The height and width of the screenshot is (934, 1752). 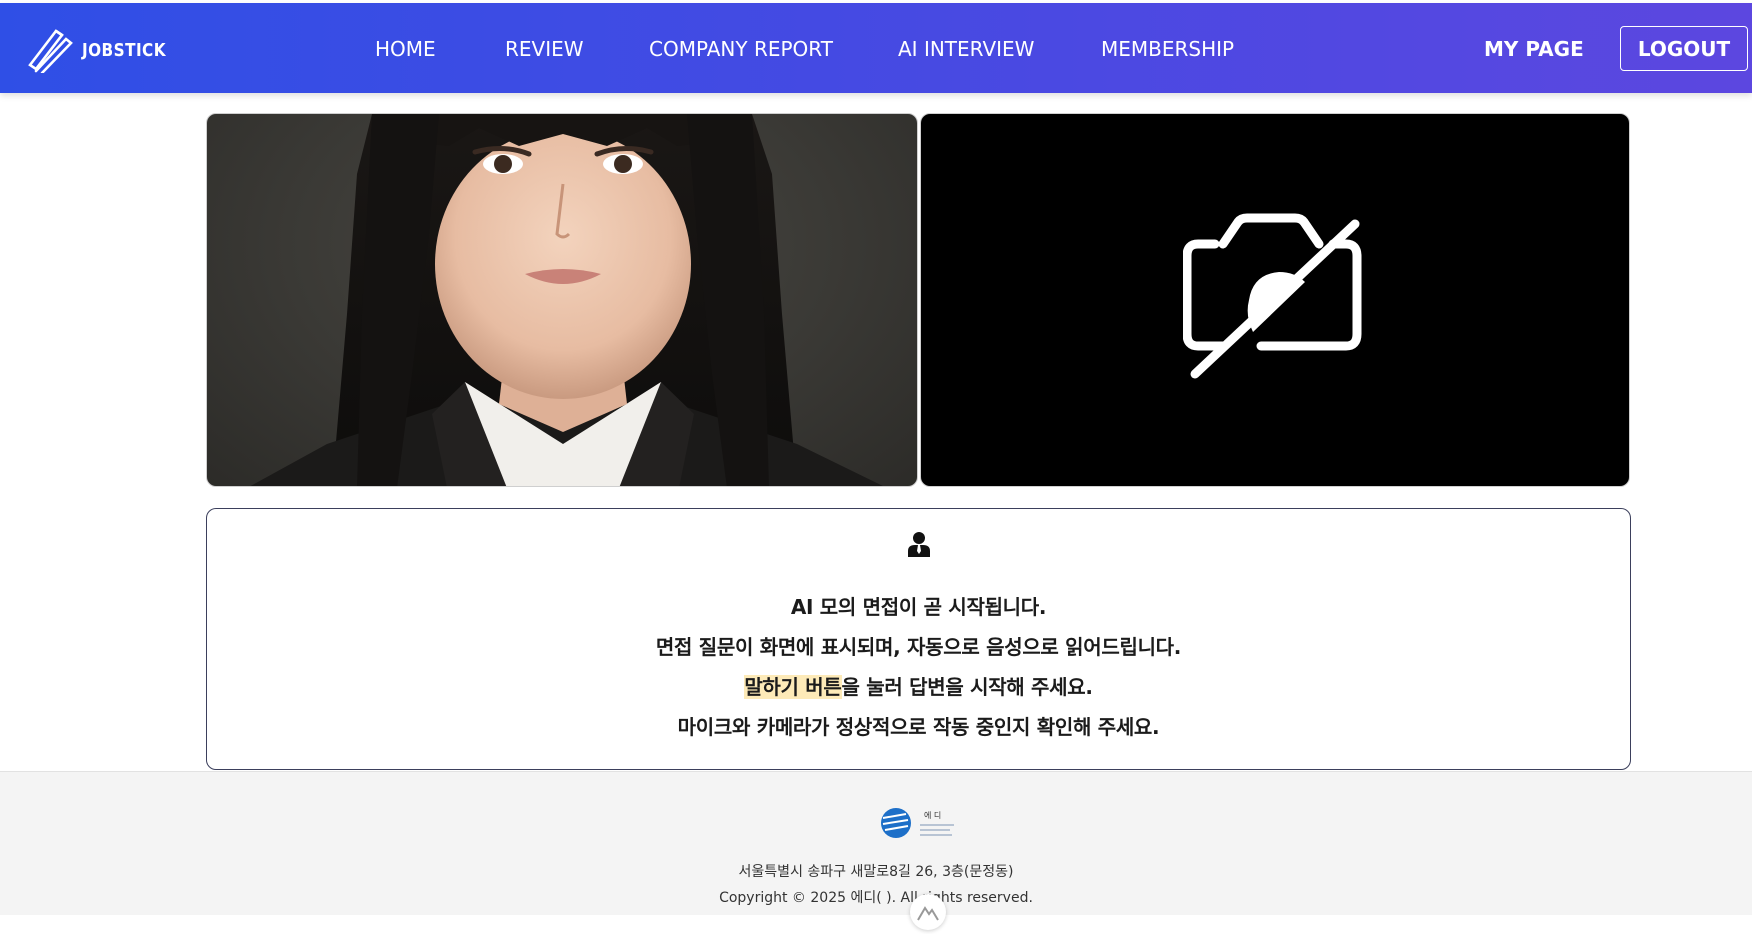 I want to click on notice-line-3: 말하기 버튼을 눌러 답변을 시작해 주세요., so click(x=918, y=685).